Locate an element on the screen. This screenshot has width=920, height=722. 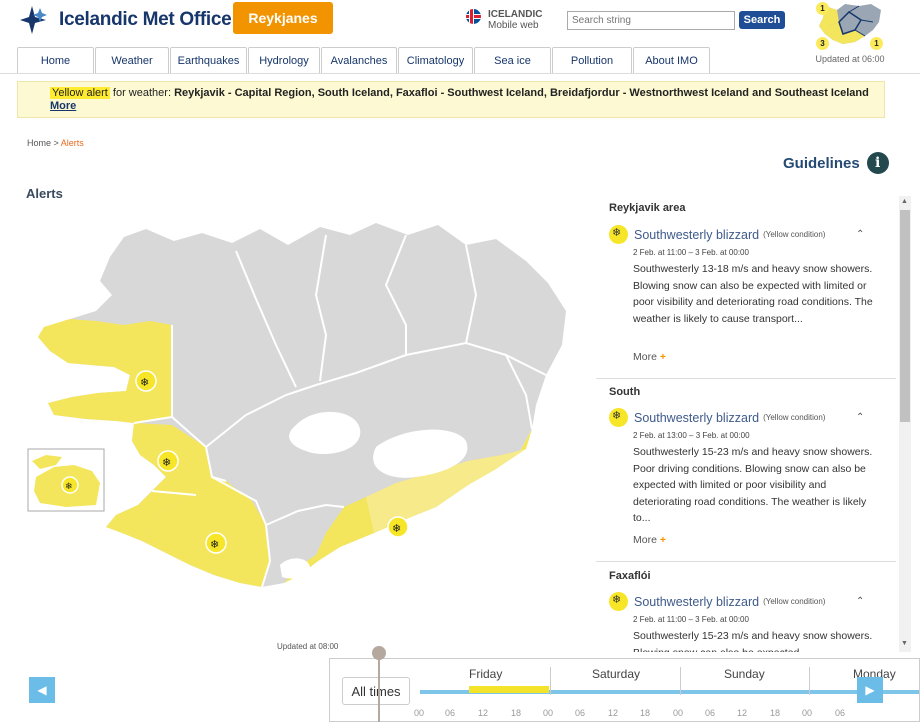
warning-section: Reykjavik area is located at coordinates (746, 208).